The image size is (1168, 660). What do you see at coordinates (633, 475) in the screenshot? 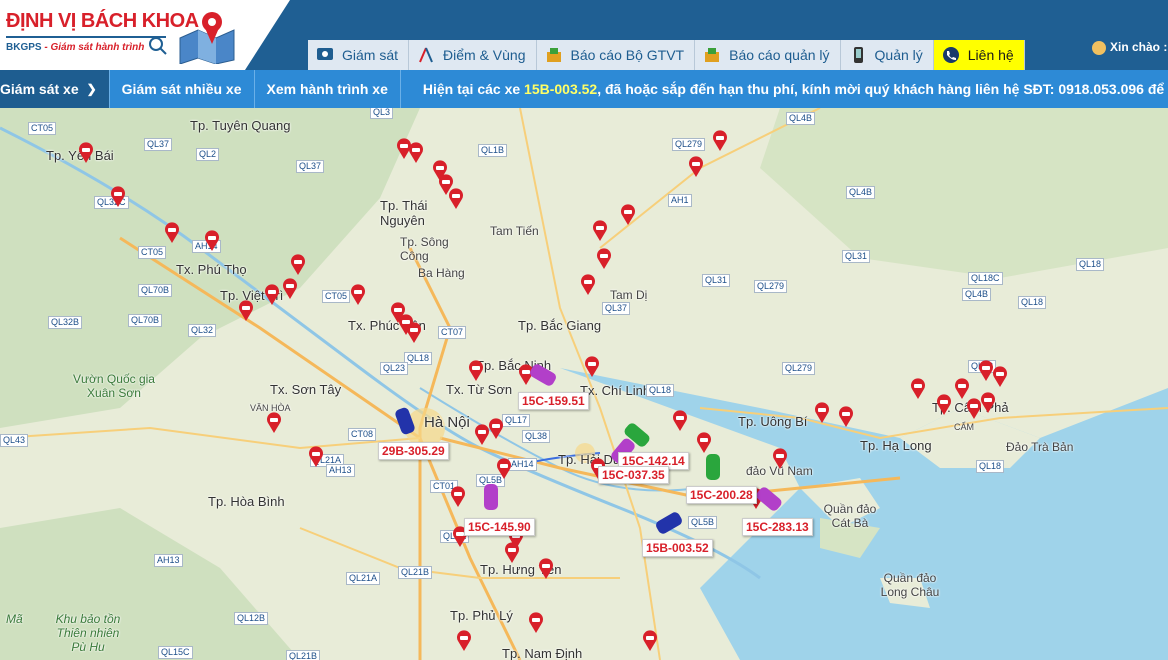
I see `vehicle-label: 15C-037.35` at bounding box center [633, 475].